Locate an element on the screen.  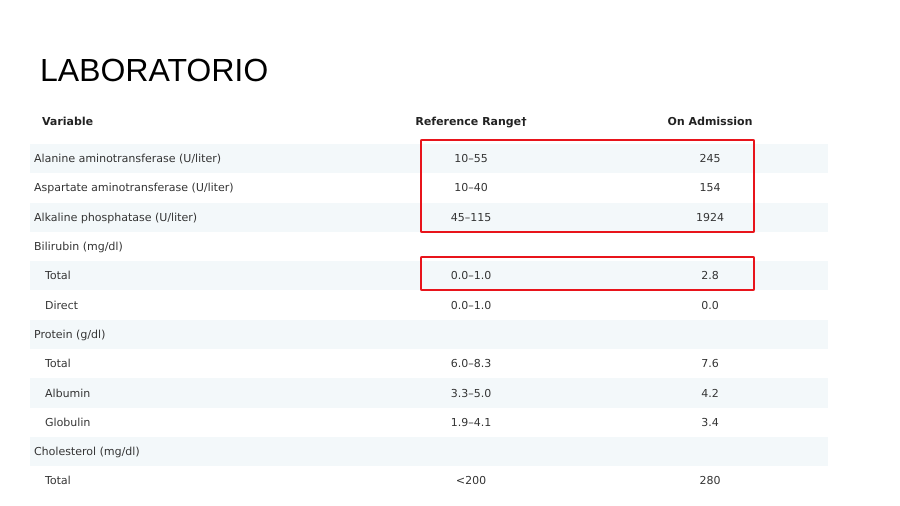
table-cell-text: Alanine aminotransferase (U/liter) is located at coordinates (127, 159).